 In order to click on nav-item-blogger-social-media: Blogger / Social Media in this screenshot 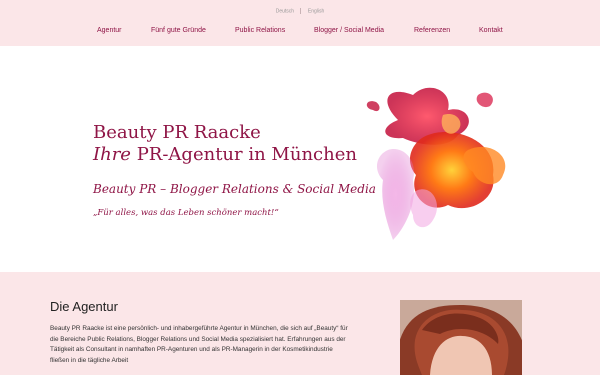, I will do `click(349, 30)`.